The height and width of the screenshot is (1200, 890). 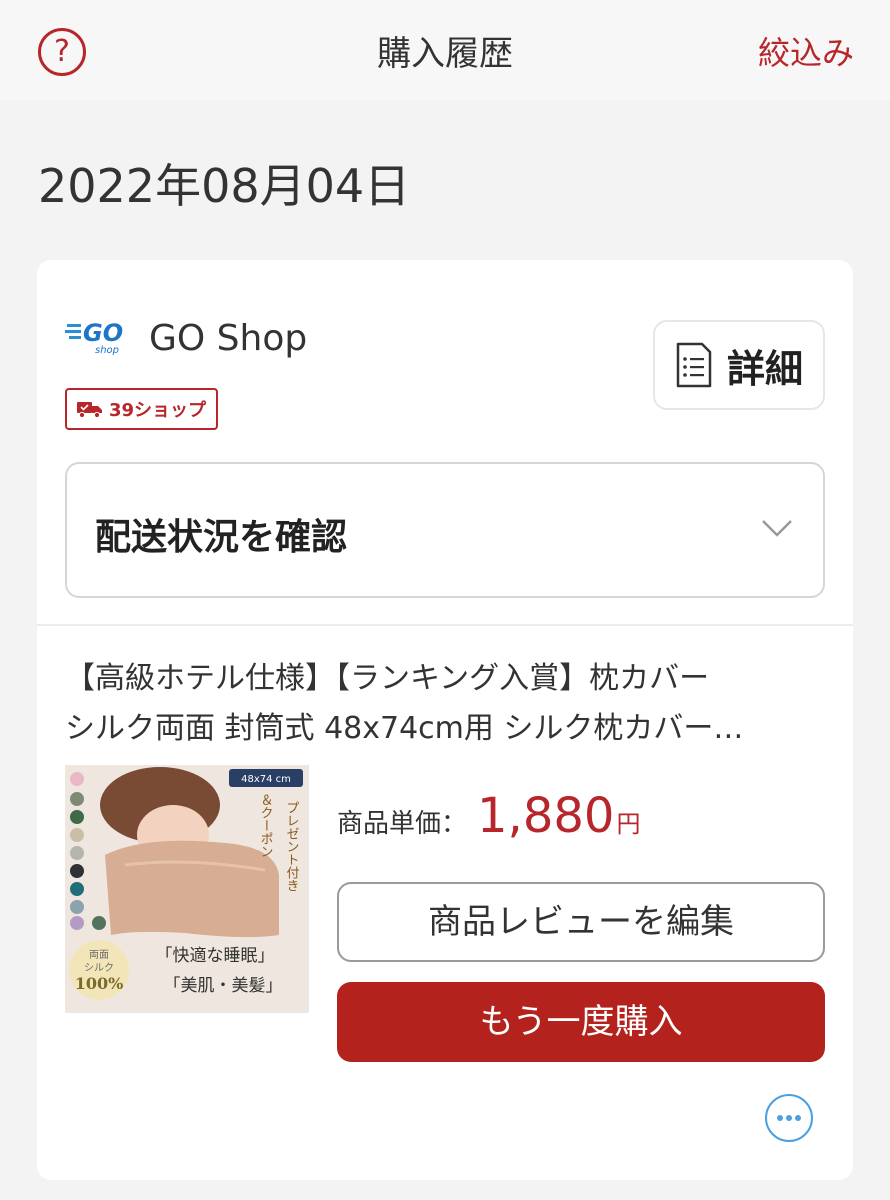 I want to click on shop-badge: 39ショップ, so click(x=142, y=409).